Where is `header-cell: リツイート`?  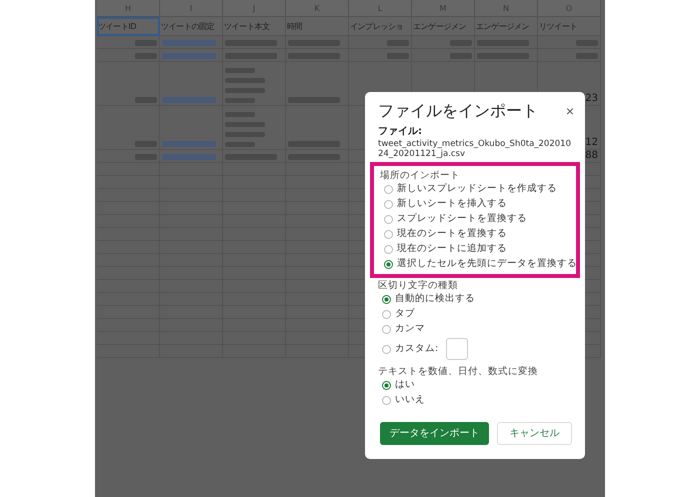
header-cell: リツイート is located at coordinates (569, 26).